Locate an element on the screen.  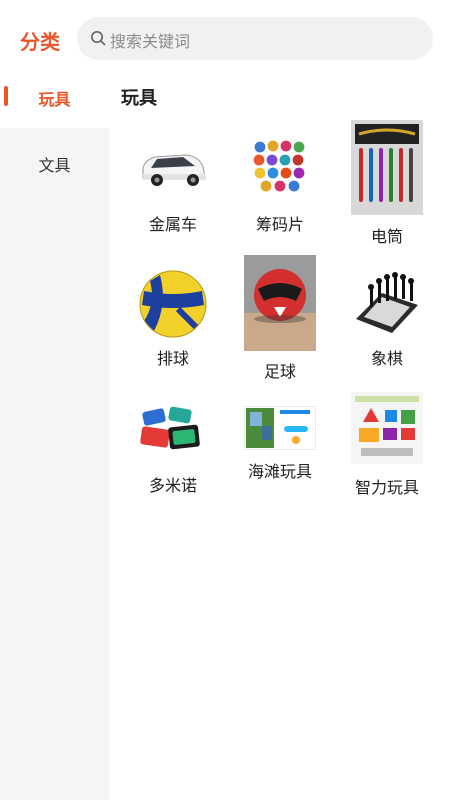
product-name: 筹码片 is located at coordinates (279, 224).